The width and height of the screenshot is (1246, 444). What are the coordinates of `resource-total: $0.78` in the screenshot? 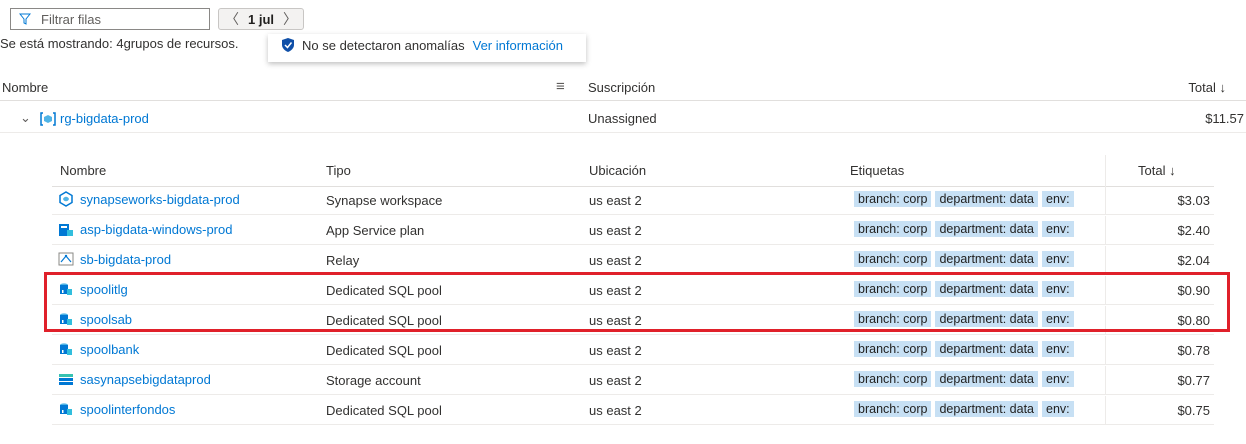 It's located at (1193, 350).